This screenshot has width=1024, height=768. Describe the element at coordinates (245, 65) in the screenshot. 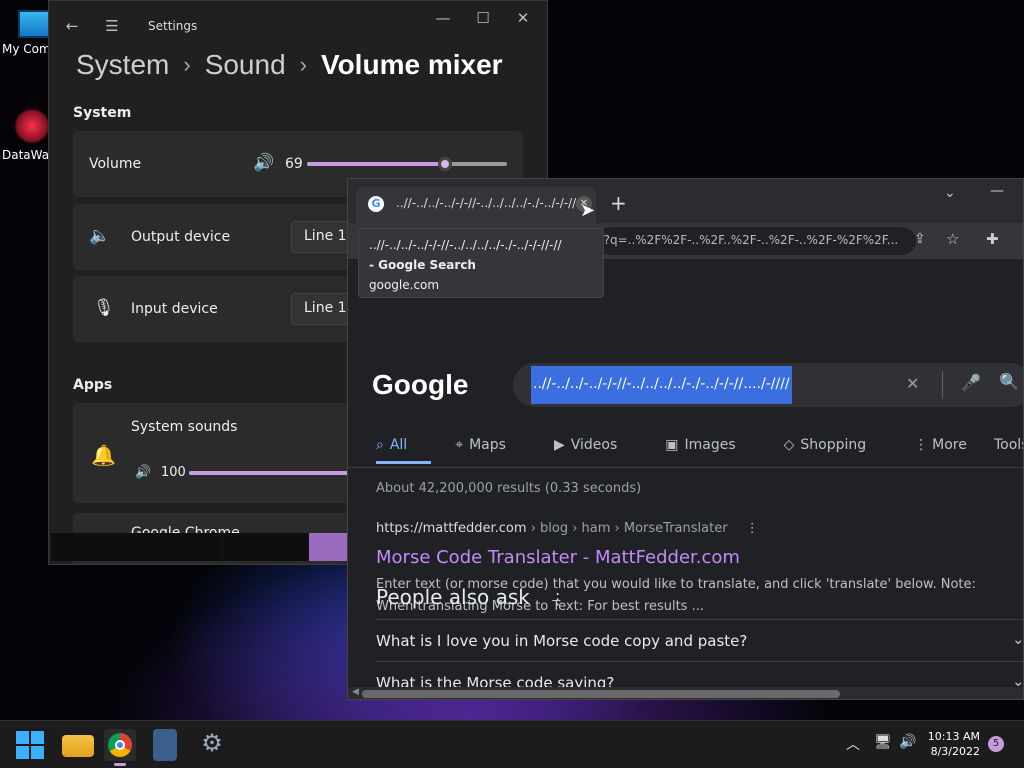

I see `breadcrumb-sound: Sound` at that location.